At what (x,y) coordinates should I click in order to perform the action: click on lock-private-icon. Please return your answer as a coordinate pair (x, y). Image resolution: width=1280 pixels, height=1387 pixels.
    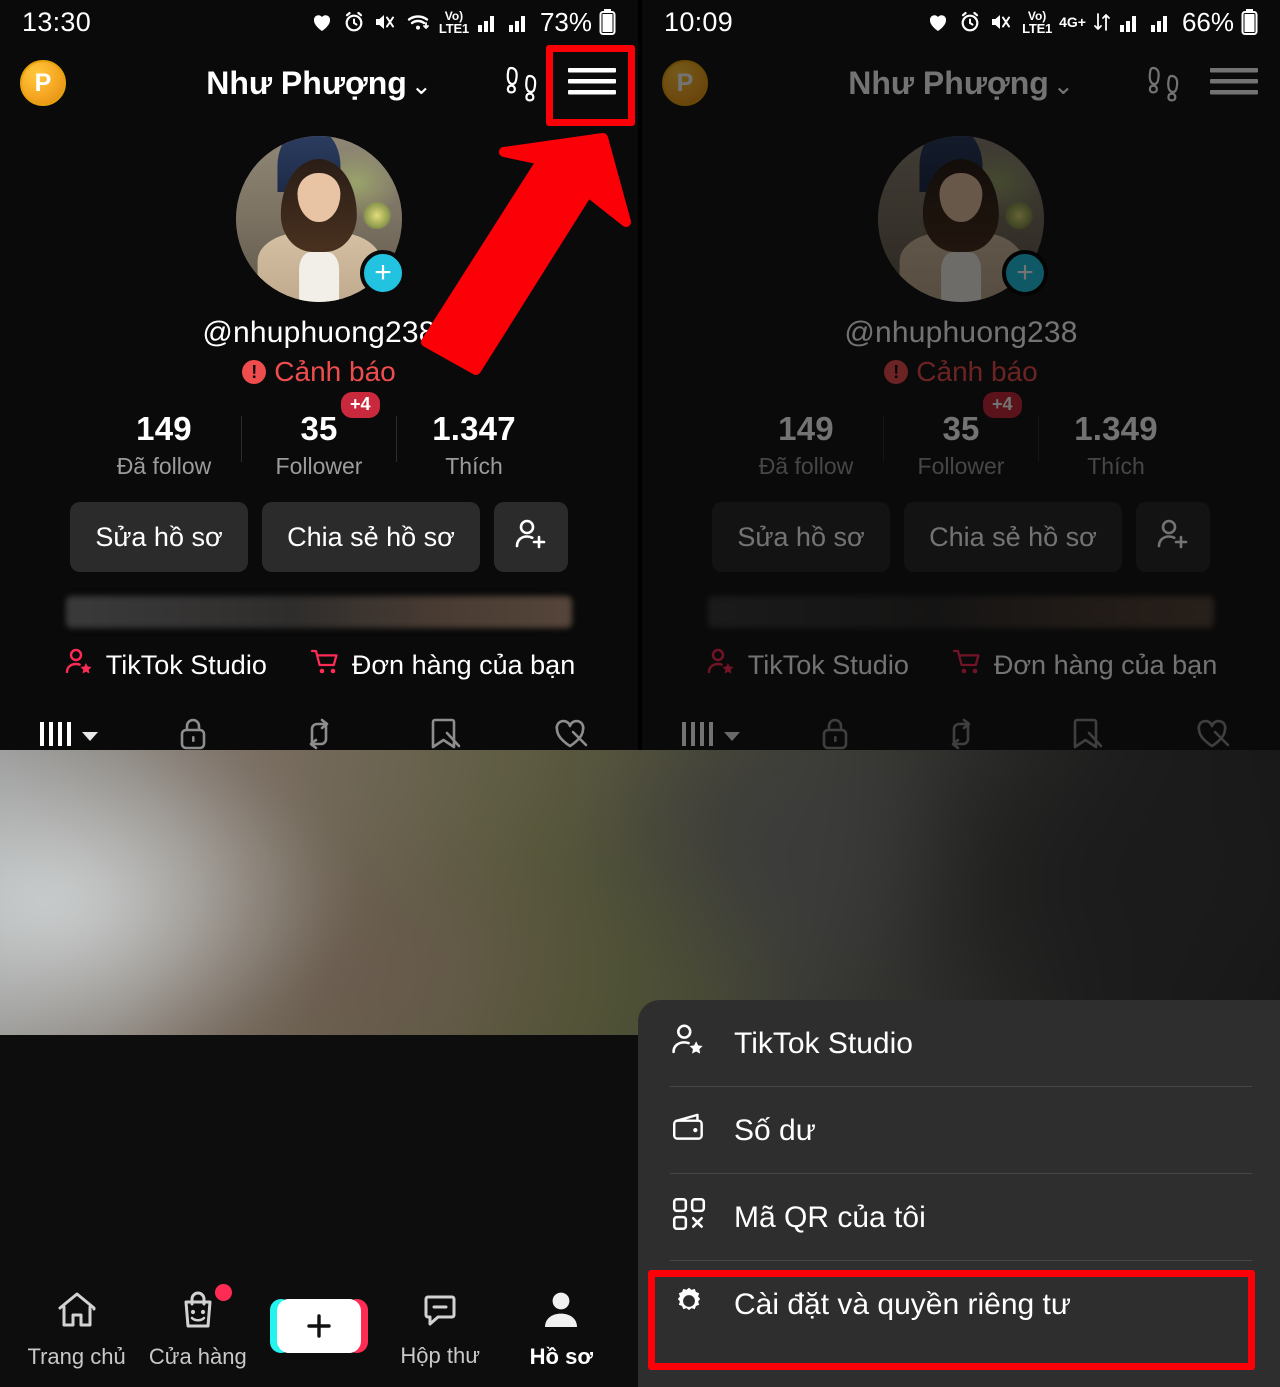
    Looking at the image, I should click on (193, 733).